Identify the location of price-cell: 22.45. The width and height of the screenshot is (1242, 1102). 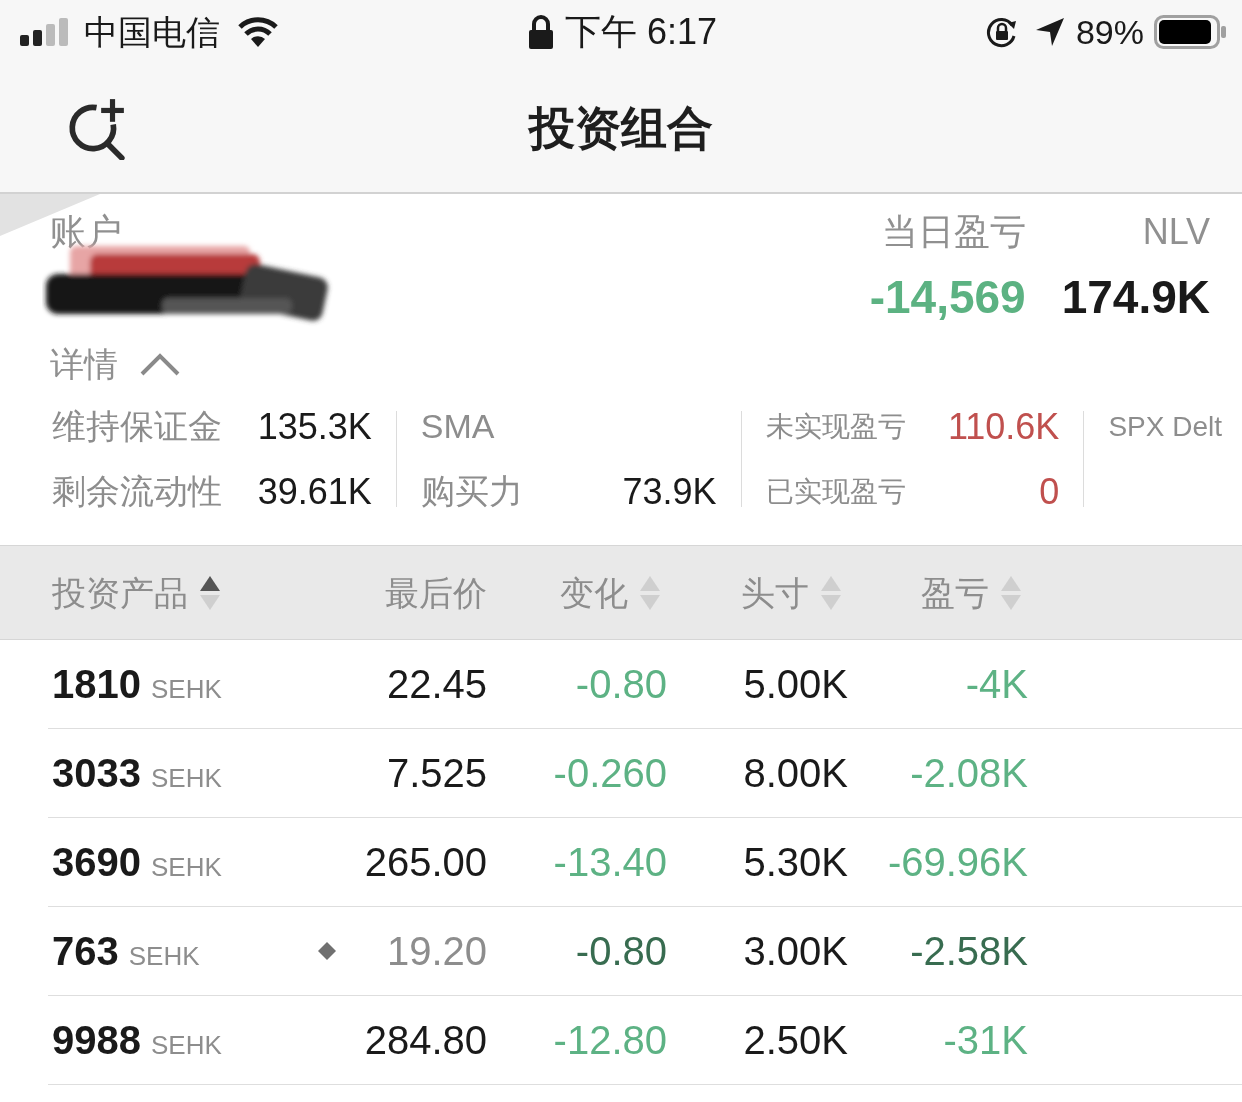
(436, 684).